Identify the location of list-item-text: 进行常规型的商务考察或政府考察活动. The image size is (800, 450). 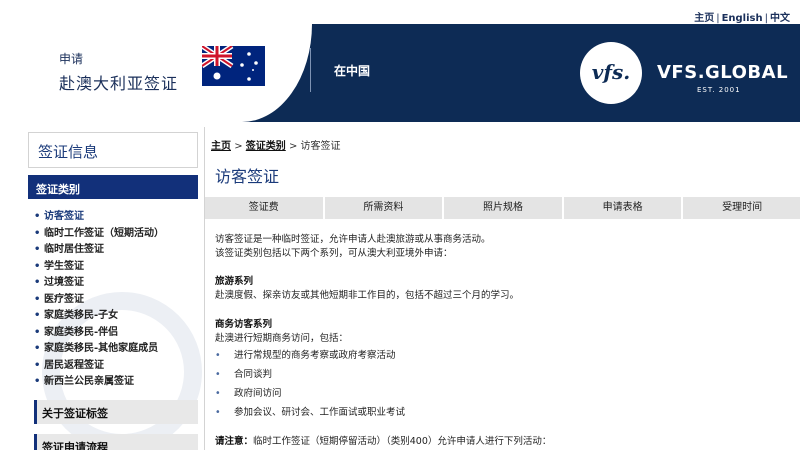
(315, 355).